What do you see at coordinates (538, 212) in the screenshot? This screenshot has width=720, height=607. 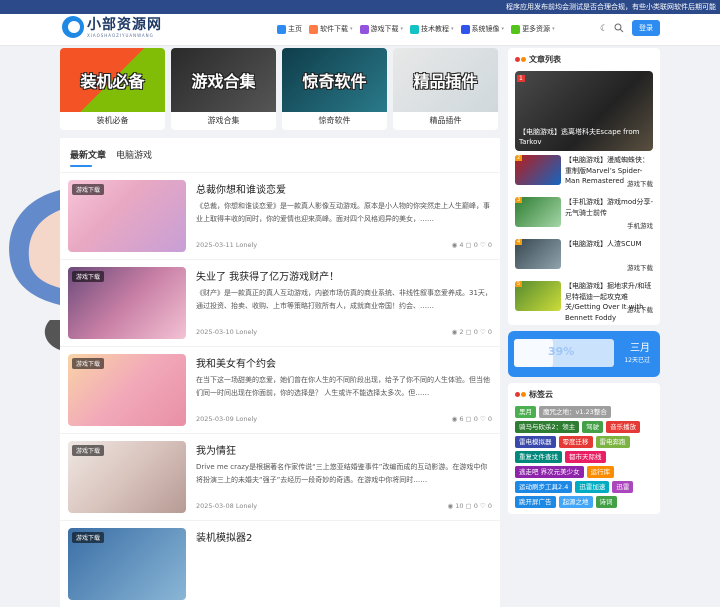 I see `article-thumbnail: 3` at bounding box center [538, 212].